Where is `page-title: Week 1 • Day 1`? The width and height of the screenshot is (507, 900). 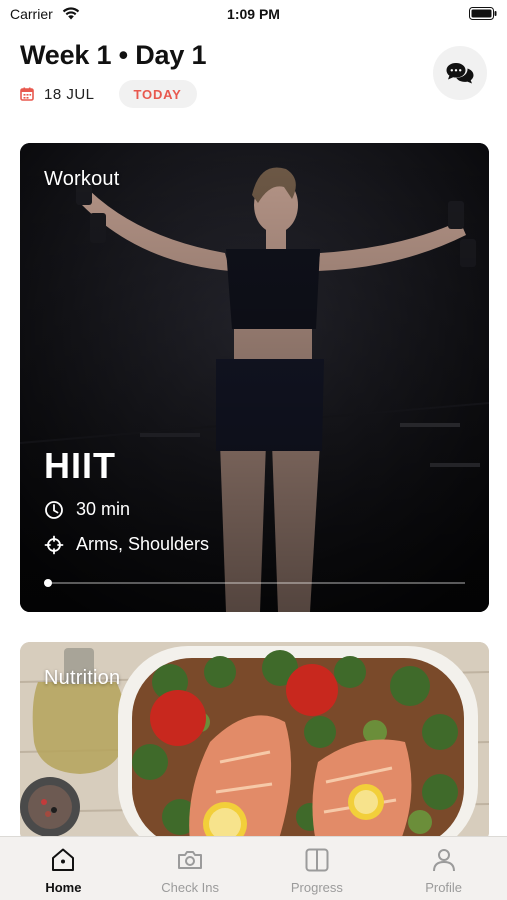
page-title: Week 1 • Day 1 is located at coordinates (113, 55).